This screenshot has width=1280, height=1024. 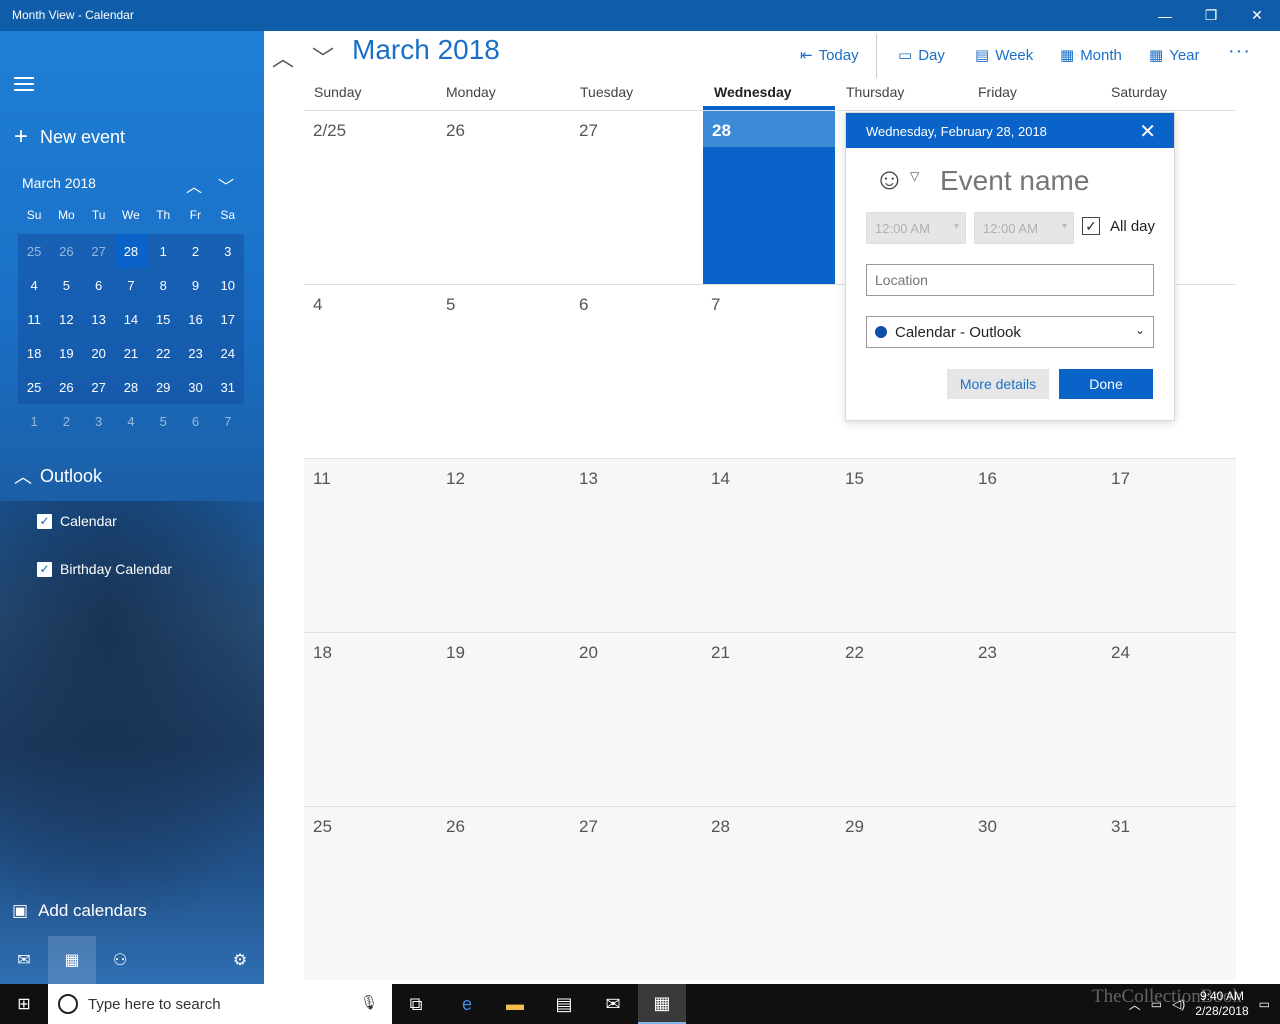 I want to click on calendar-toggle: ✓ Calendar, so click(x=77, y=521).